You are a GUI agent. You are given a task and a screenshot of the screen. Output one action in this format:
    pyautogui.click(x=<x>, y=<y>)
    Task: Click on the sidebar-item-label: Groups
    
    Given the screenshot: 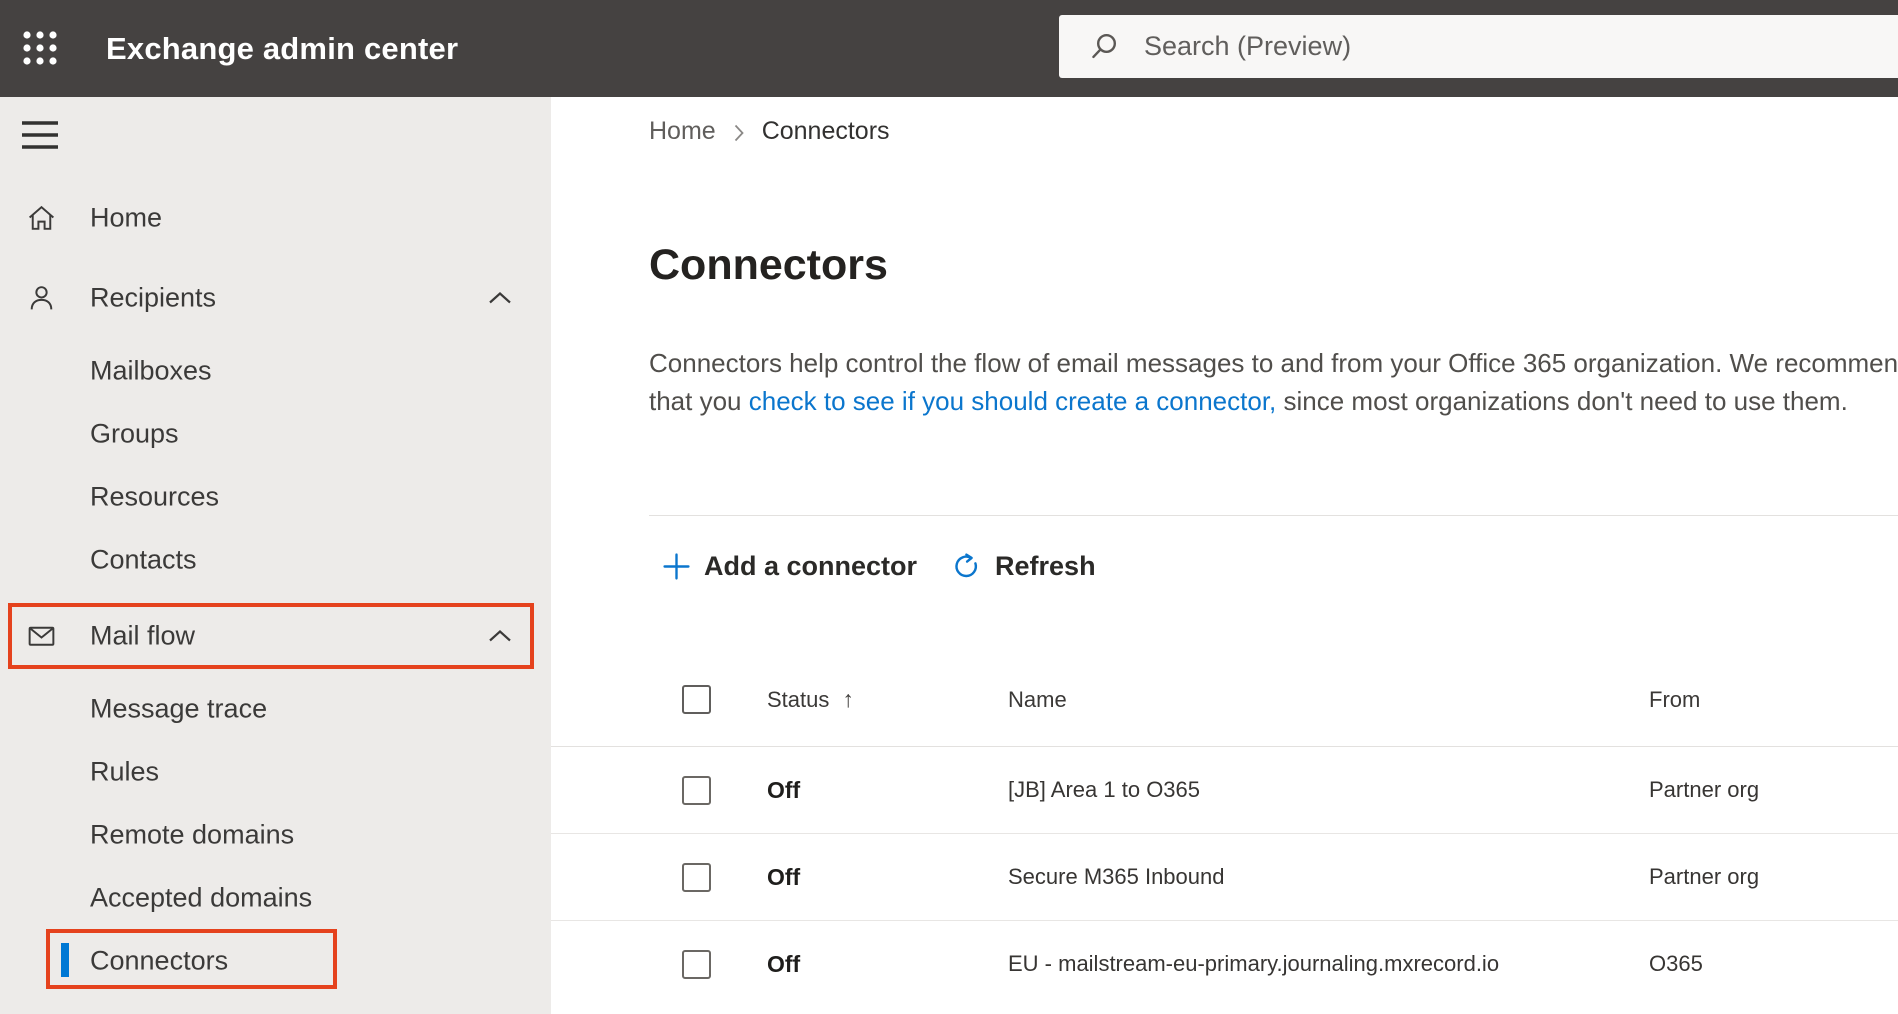 What is the action you would take?
    pyautogui.click(x=134, y=433)
    